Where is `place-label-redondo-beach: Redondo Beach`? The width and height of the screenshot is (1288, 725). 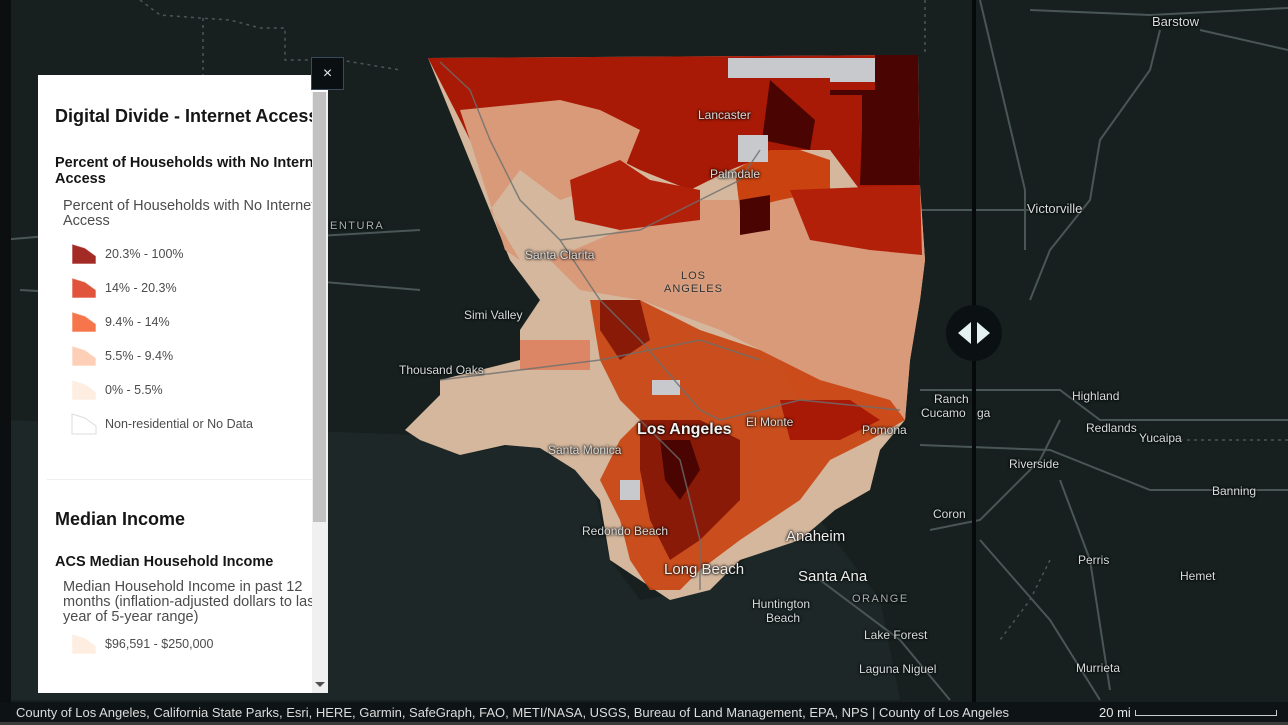
place-label-redondo-beach: Redondo Beach is located at coordinates (625, 531).